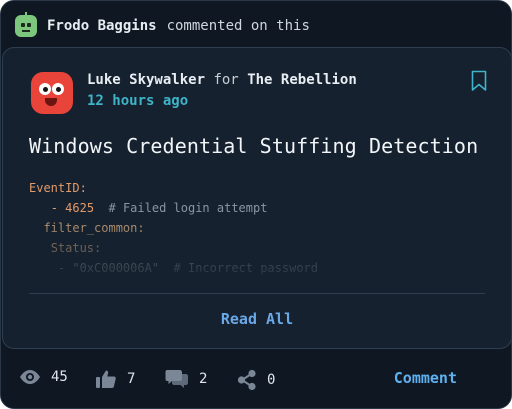  What do you see at coordinates (58, 188) in the screenshot?
I see `code-key-eventid: EventID:` at bounding box center [58, 188].